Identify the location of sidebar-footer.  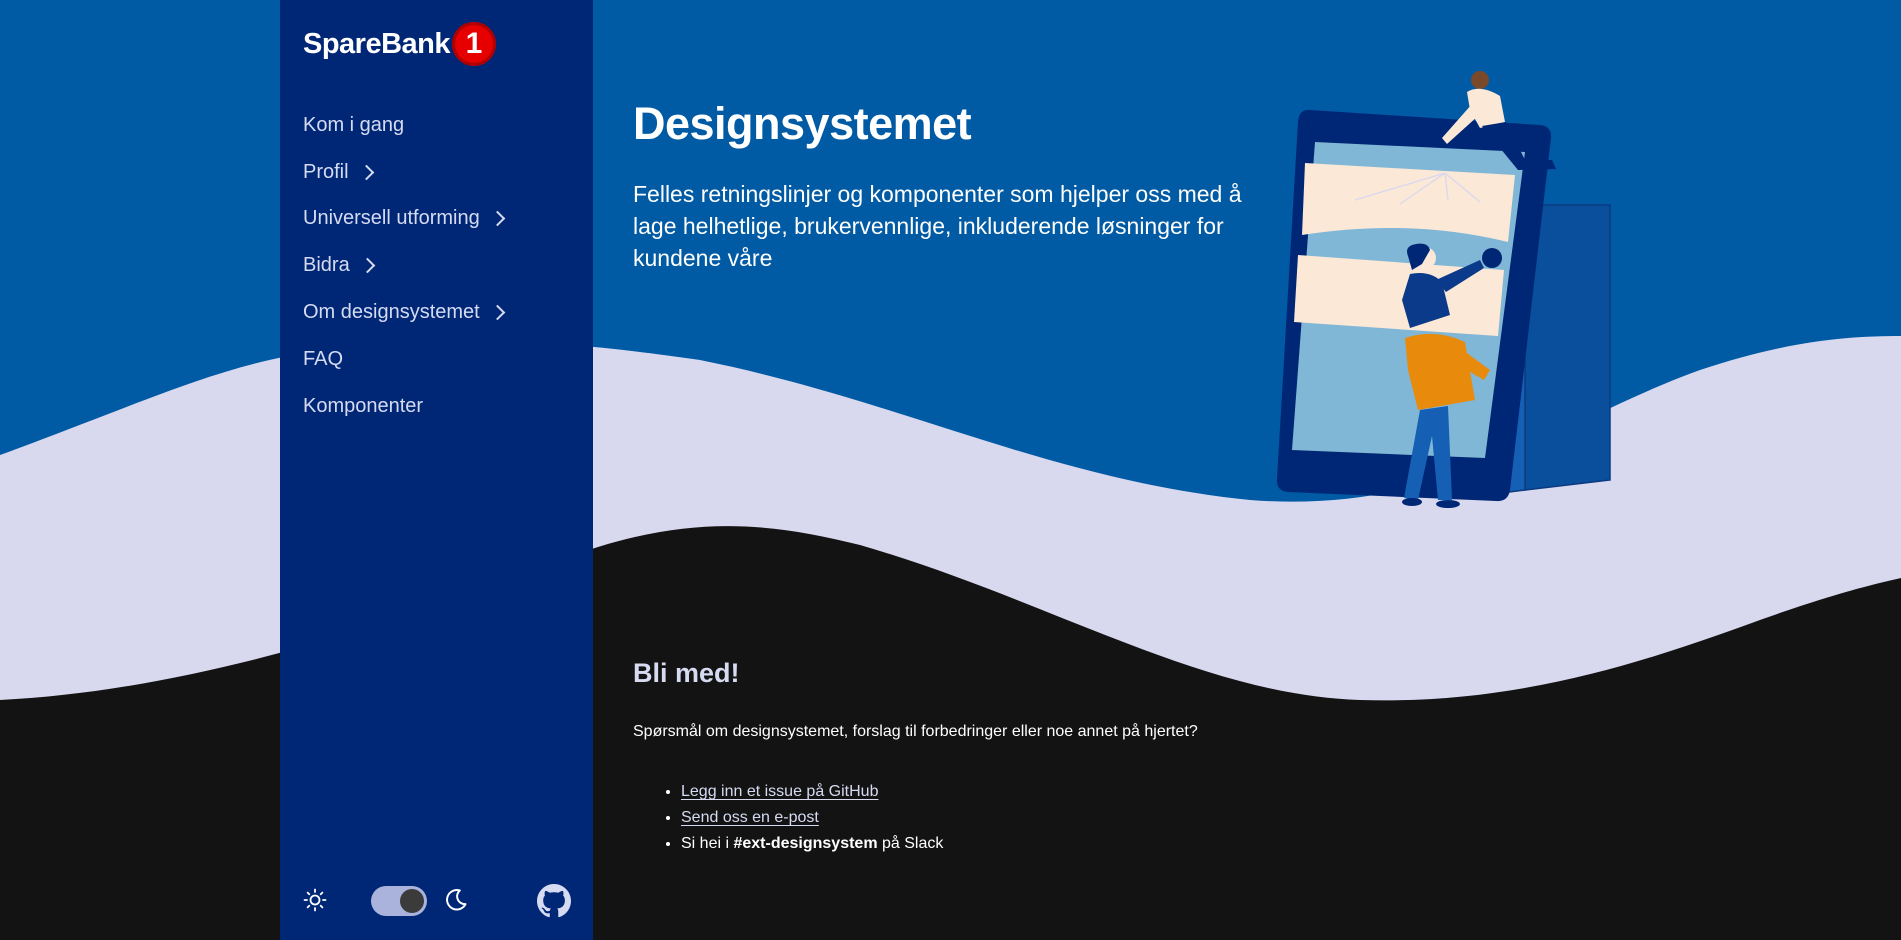
(437, 900).